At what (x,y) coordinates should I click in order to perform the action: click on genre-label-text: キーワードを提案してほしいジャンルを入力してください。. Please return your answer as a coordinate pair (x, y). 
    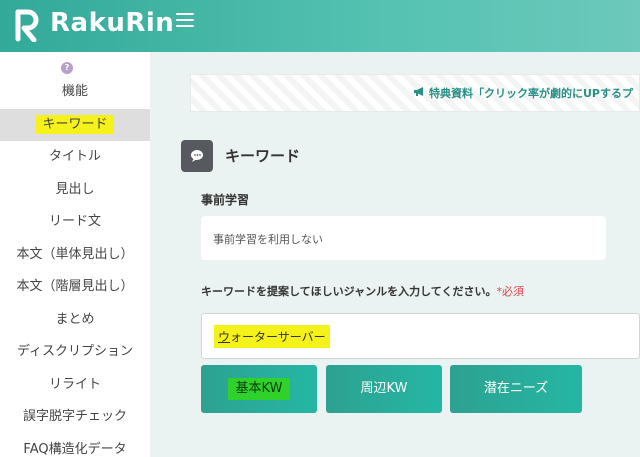
    Looking at the image, I should click on (349, 291).